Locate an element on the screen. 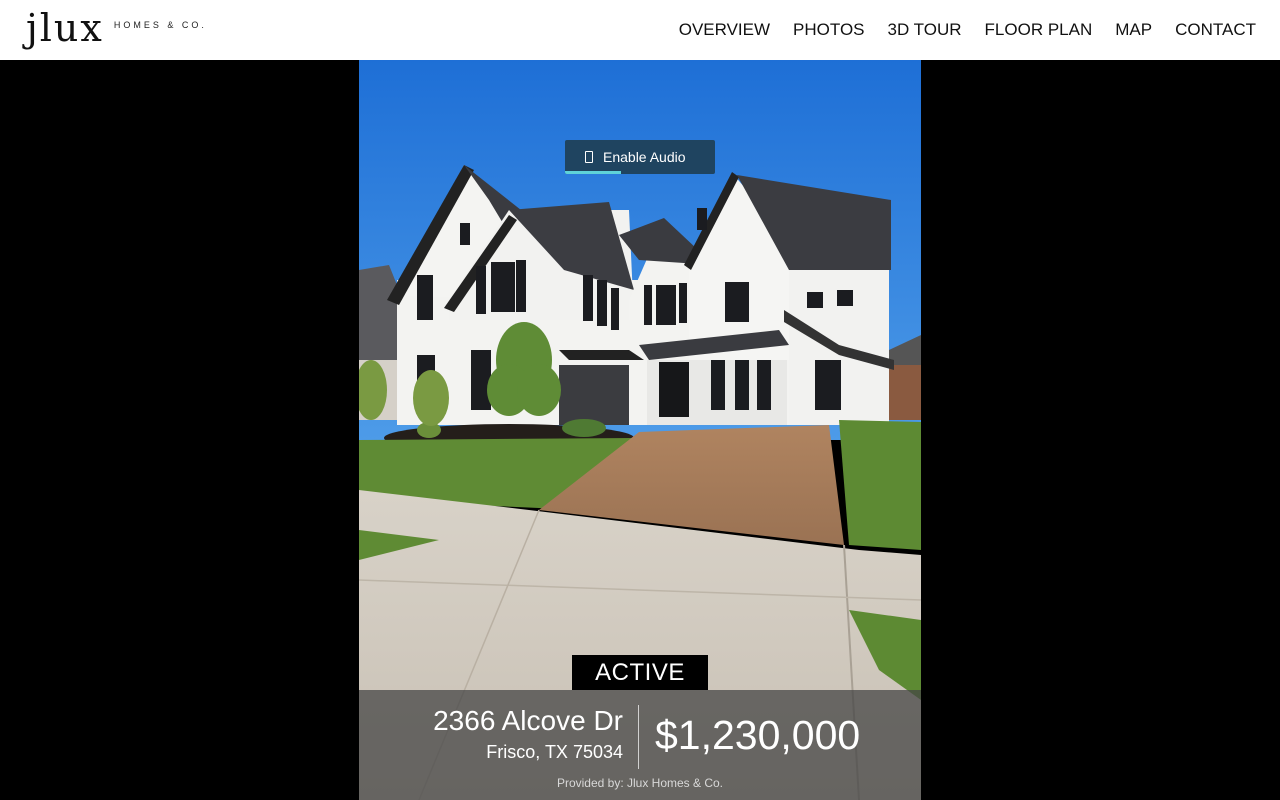 This screenshot has width=1280, height=800. status-badge: ACTIVE is located at coordinates (640, 672).